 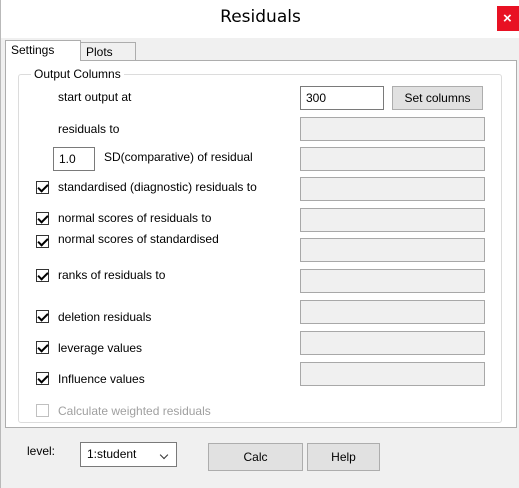 What do you see at coordinates (42, 378) in the screenshot?
I see `influence-values-checkbox` at bounding box center [42, 378].